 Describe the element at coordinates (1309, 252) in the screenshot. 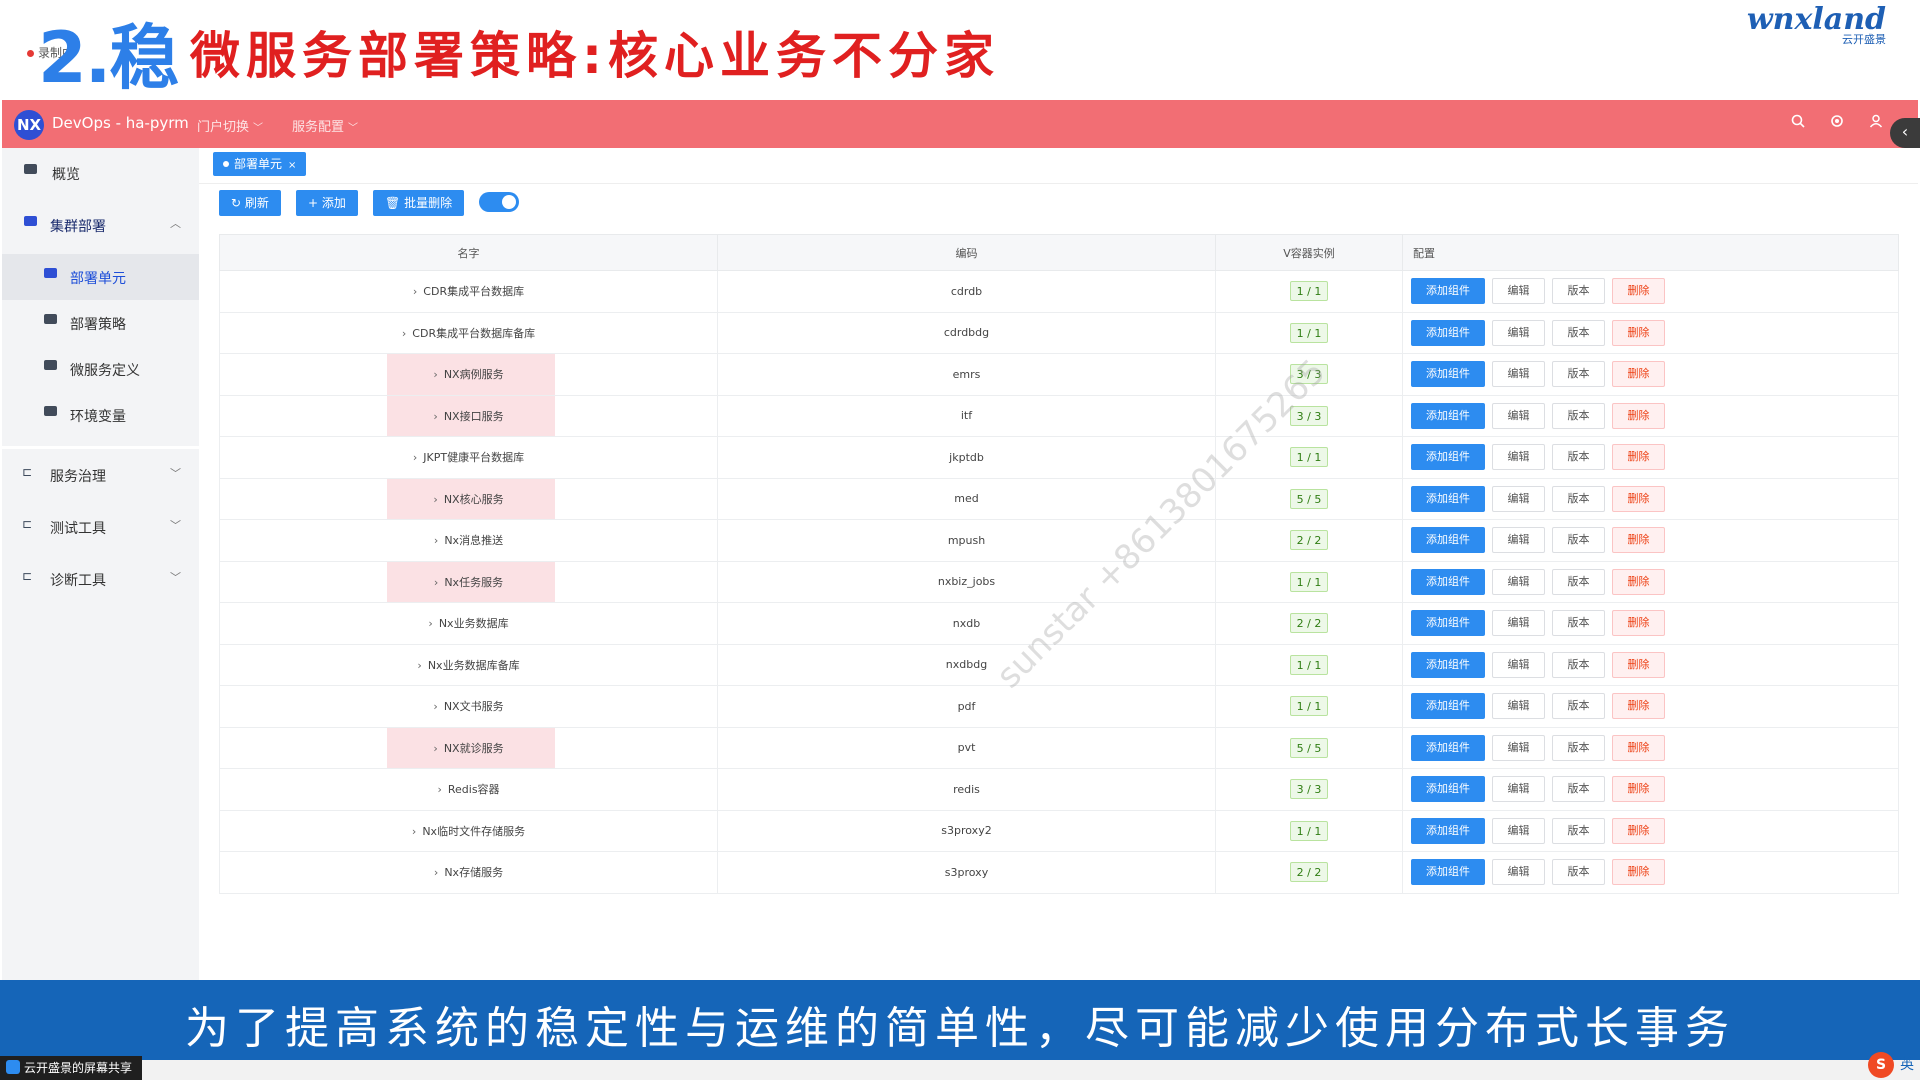

I see `column-header-instances: V容器实例` at that location.